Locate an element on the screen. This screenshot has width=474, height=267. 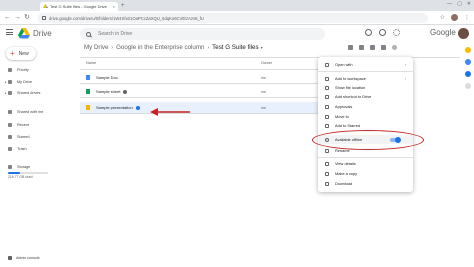
menu-item-label: Open with is located at coordinates (344, 64).